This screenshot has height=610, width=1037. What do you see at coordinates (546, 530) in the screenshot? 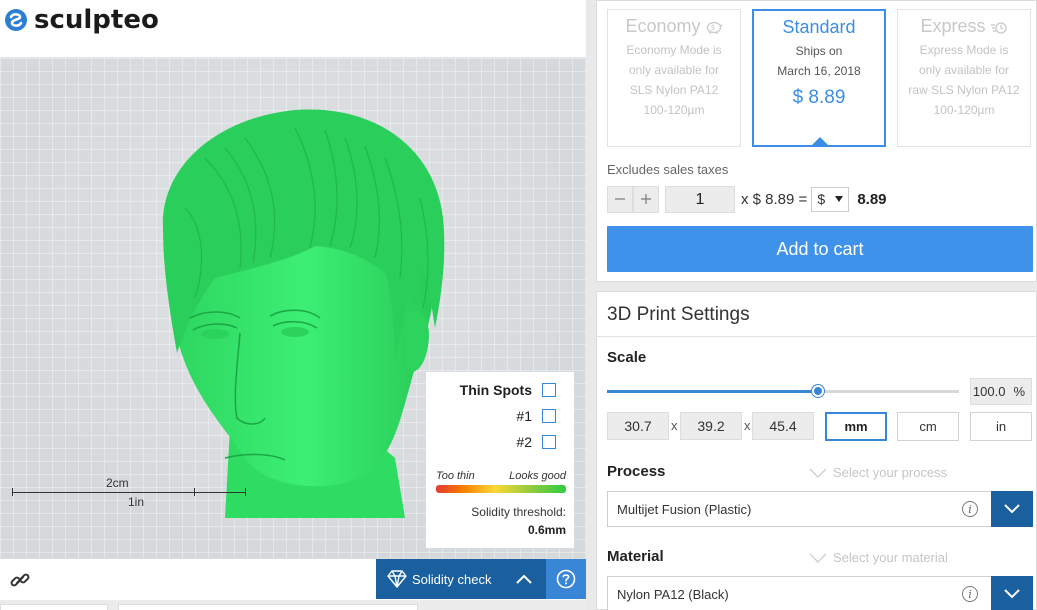
I see `solidity-threshold-value: 0.6mm` at bounding box center [546, 530].